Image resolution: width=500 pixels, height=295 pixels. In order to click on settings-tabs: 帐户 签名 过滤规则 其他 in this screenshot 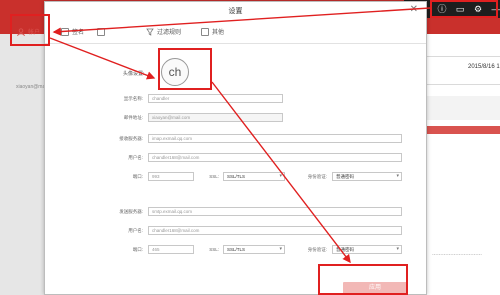, I will do `click(221, 33)`.